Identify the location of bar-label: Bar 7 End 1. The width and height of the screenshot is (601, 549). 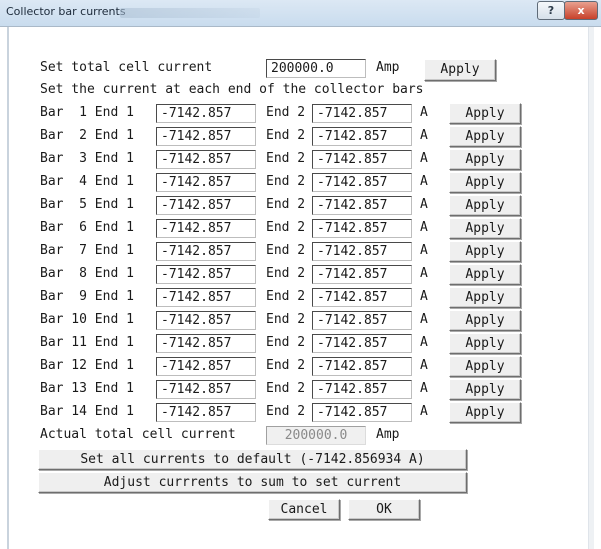
(87, 250).